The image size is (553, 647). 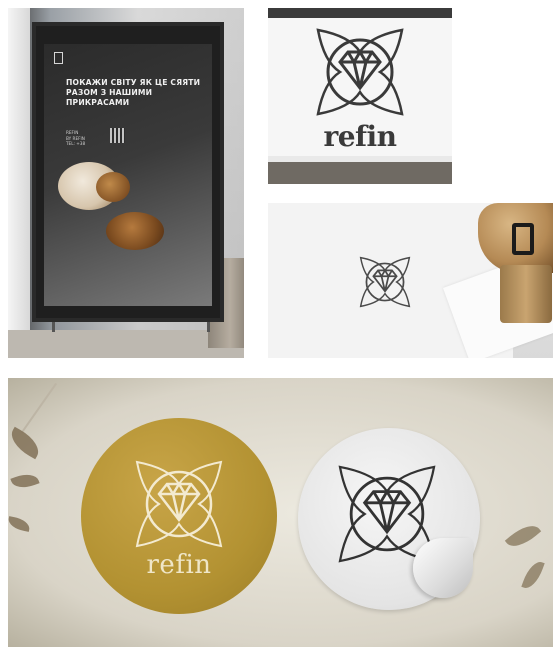 What do you see at coordinates (443, 568) in the screenshot?
I see `sticker-peel-corner` at bounding box center [443, 568].